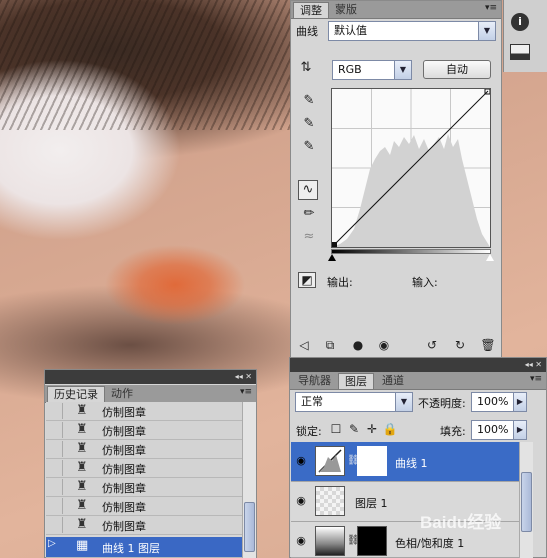 This screenshot has height=558, width=547. Describe the element at coordinates (525, 36) in the screenshot. I see `right-dock` at that location.